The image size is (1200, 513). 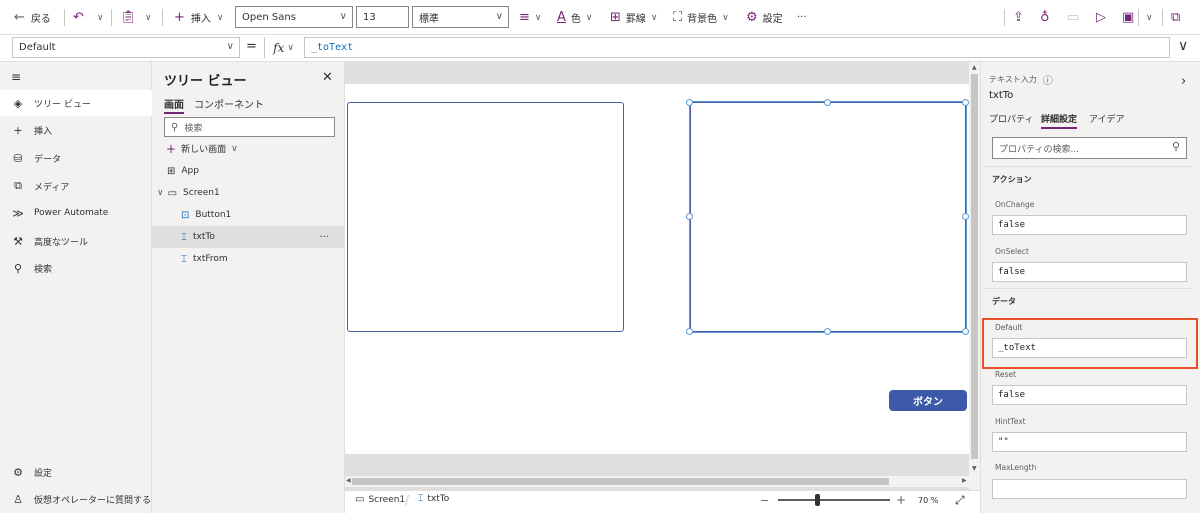 What do you see at coordinates (248, 237) in the screenshot?
I see `tree-node-txtto: ⌶ txtTo ···` at bounding box center [248, 237].